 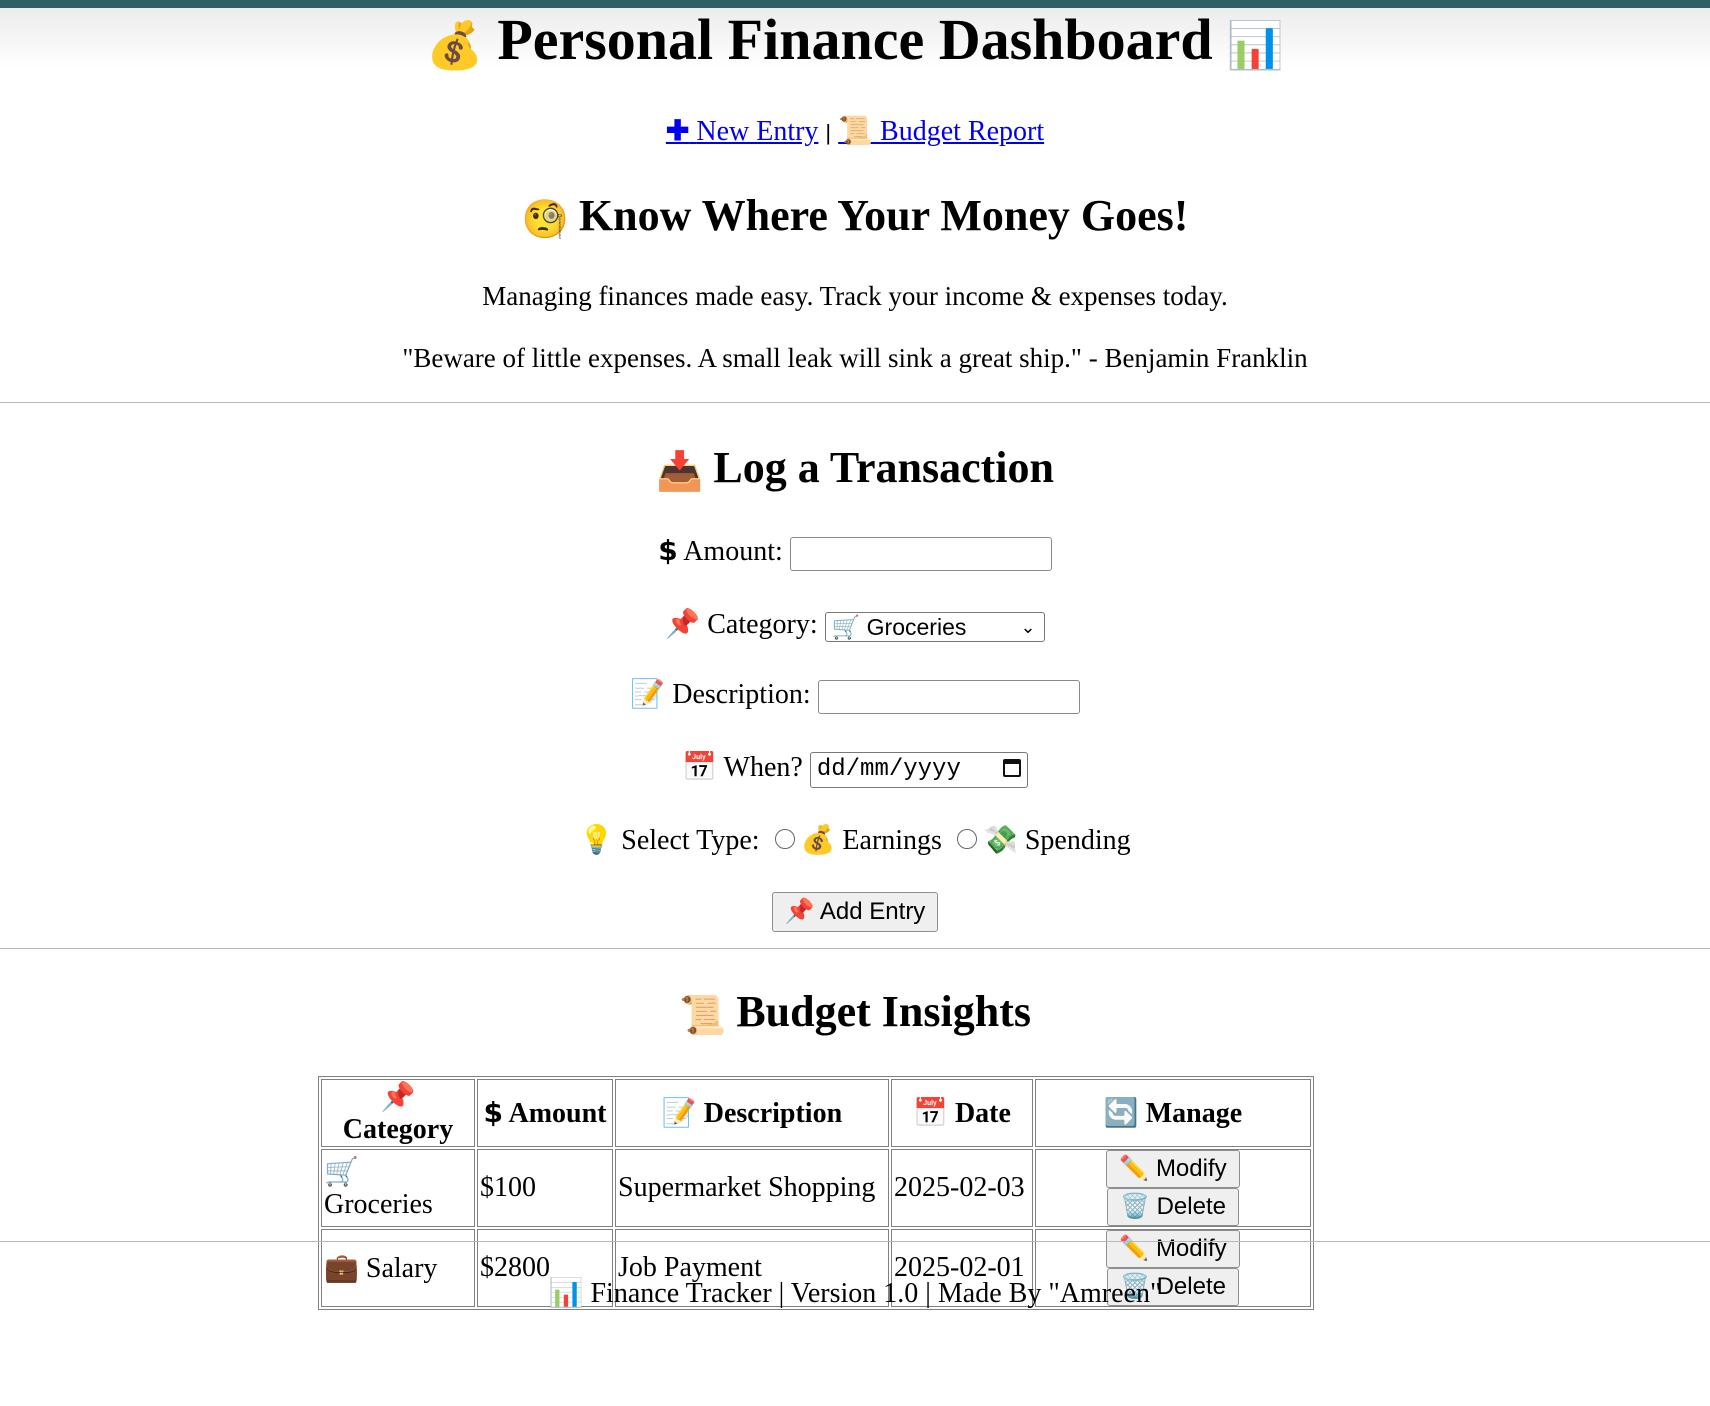 I want to click on money-with-wings-icon: 💸, so click(x=1000, y=840).